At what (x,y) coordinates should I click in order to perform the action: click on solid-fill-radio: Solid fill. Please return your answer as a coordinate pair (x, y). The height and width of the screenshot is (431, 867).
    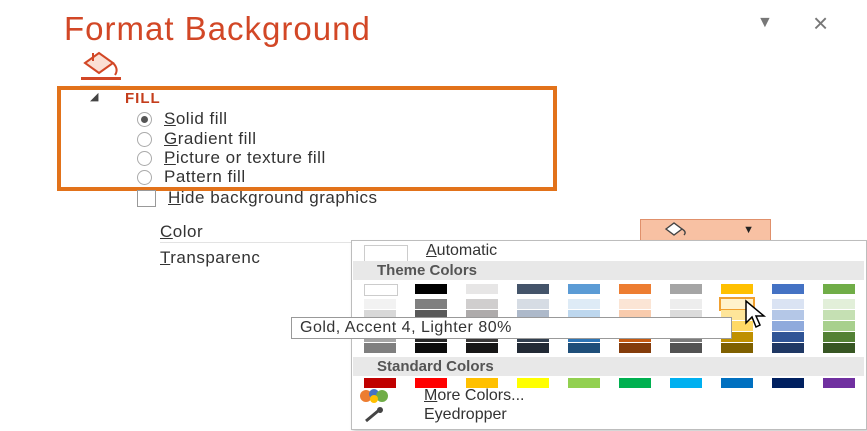
    Looking at the image, I should click on (182, 119).